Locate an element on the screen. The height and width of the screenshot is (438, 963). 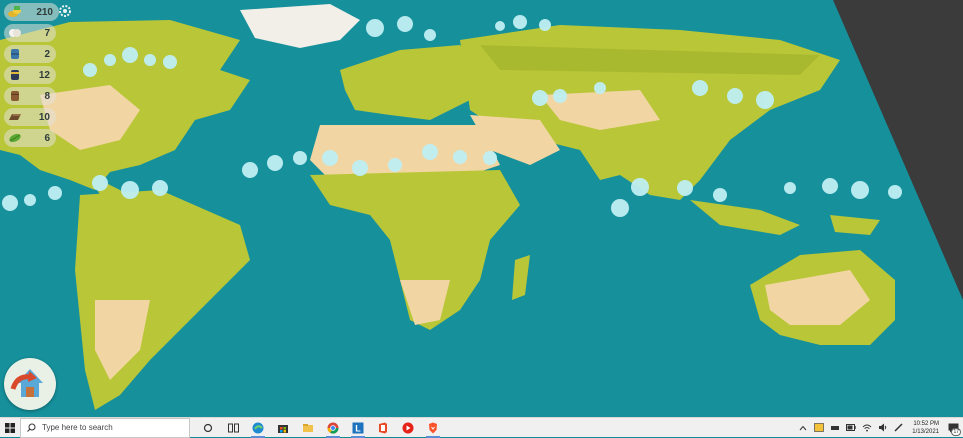
system-tray: 10:52 PM 1/13/2021 17 is located at coordinates (878, 428).